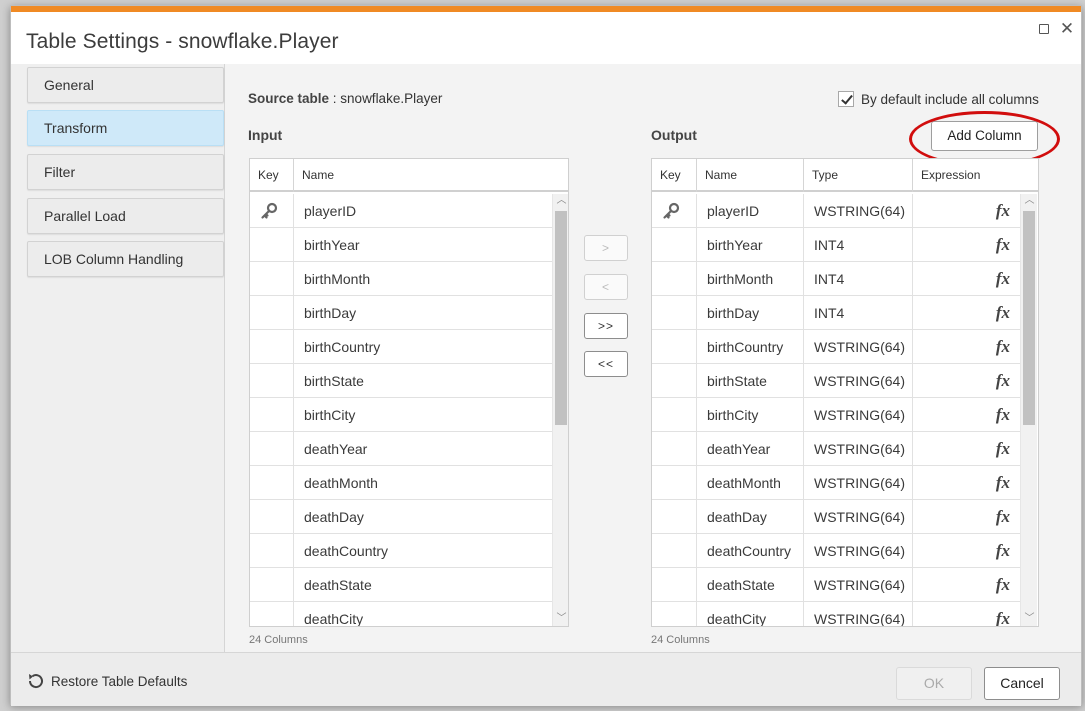  Describe the element at coordinates (1029, 318) in the screenshot. I see `output-scroll-thumb` at that location.